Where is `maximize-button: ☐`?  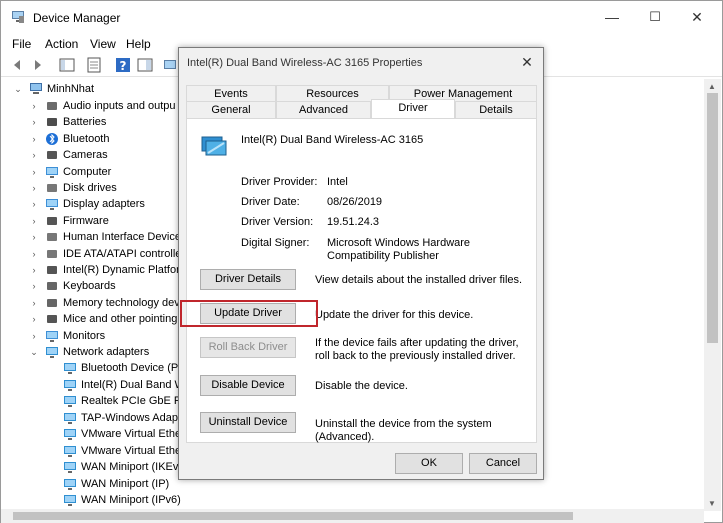
maximize-button: ☐ is located at coordinates (655, 17).